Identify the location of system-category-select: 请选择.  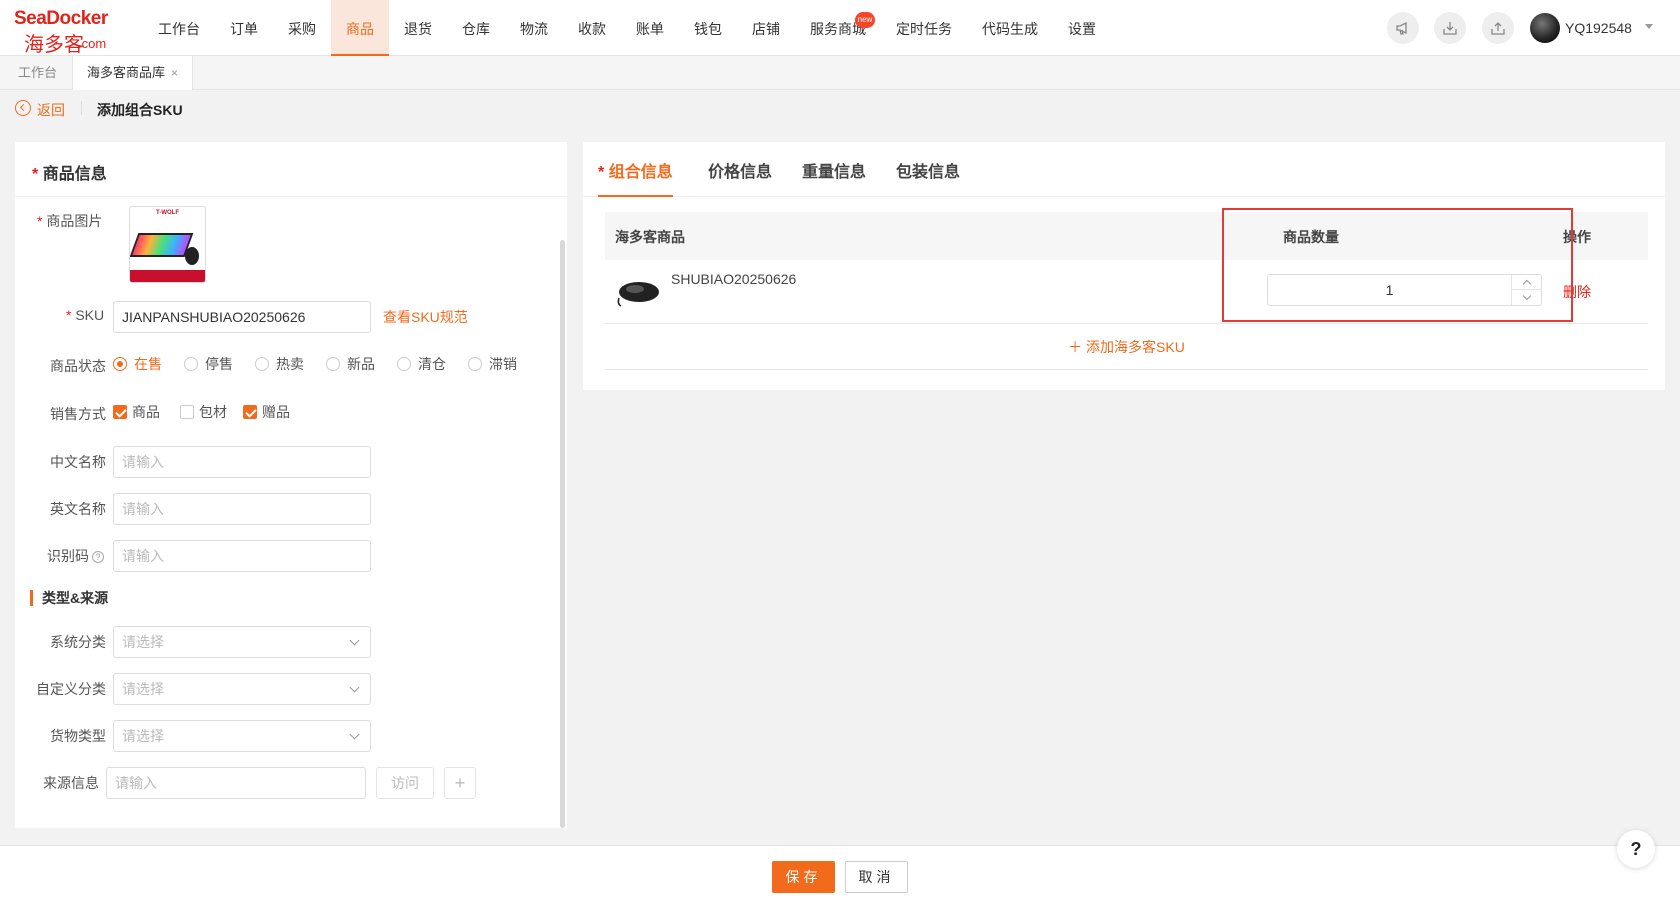
(242, 642).